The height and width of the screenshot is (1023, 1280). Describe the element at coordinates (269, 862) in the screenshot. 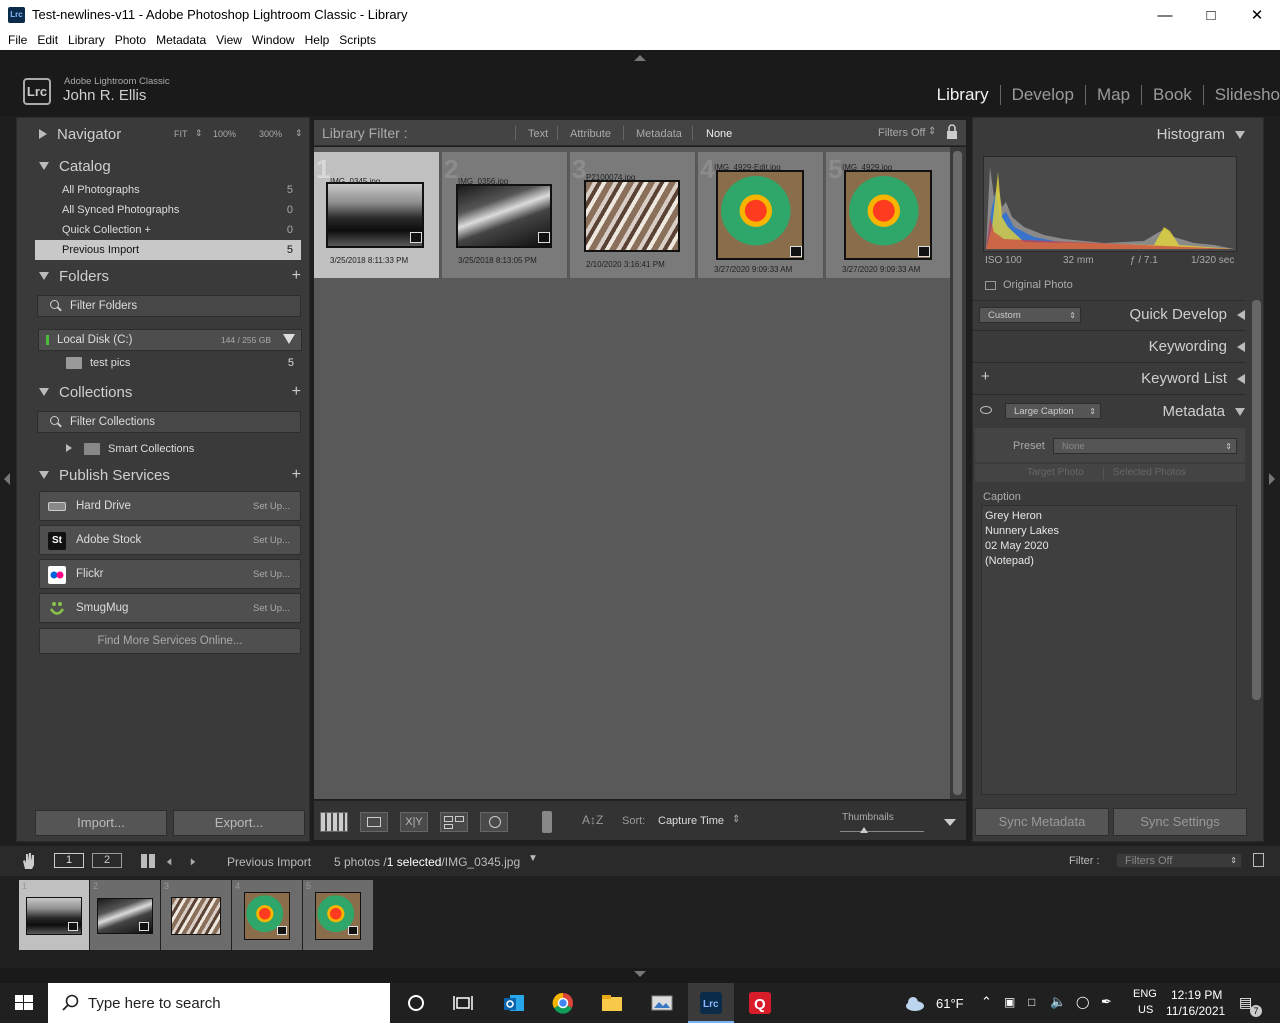

I see `filmstrip-source: Previous Import` at that location.